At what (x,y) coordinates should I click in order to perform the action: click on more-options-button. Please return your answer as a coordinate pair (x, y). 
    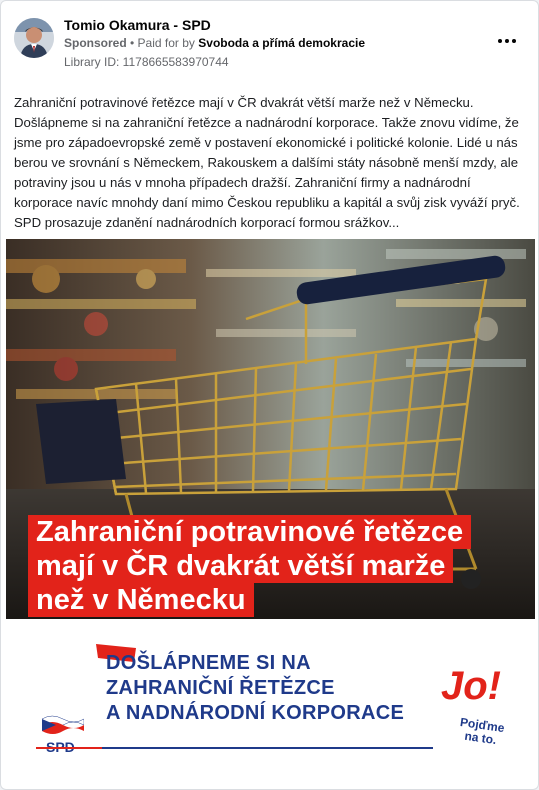
    Looking at the image, I should click on (507, 41).